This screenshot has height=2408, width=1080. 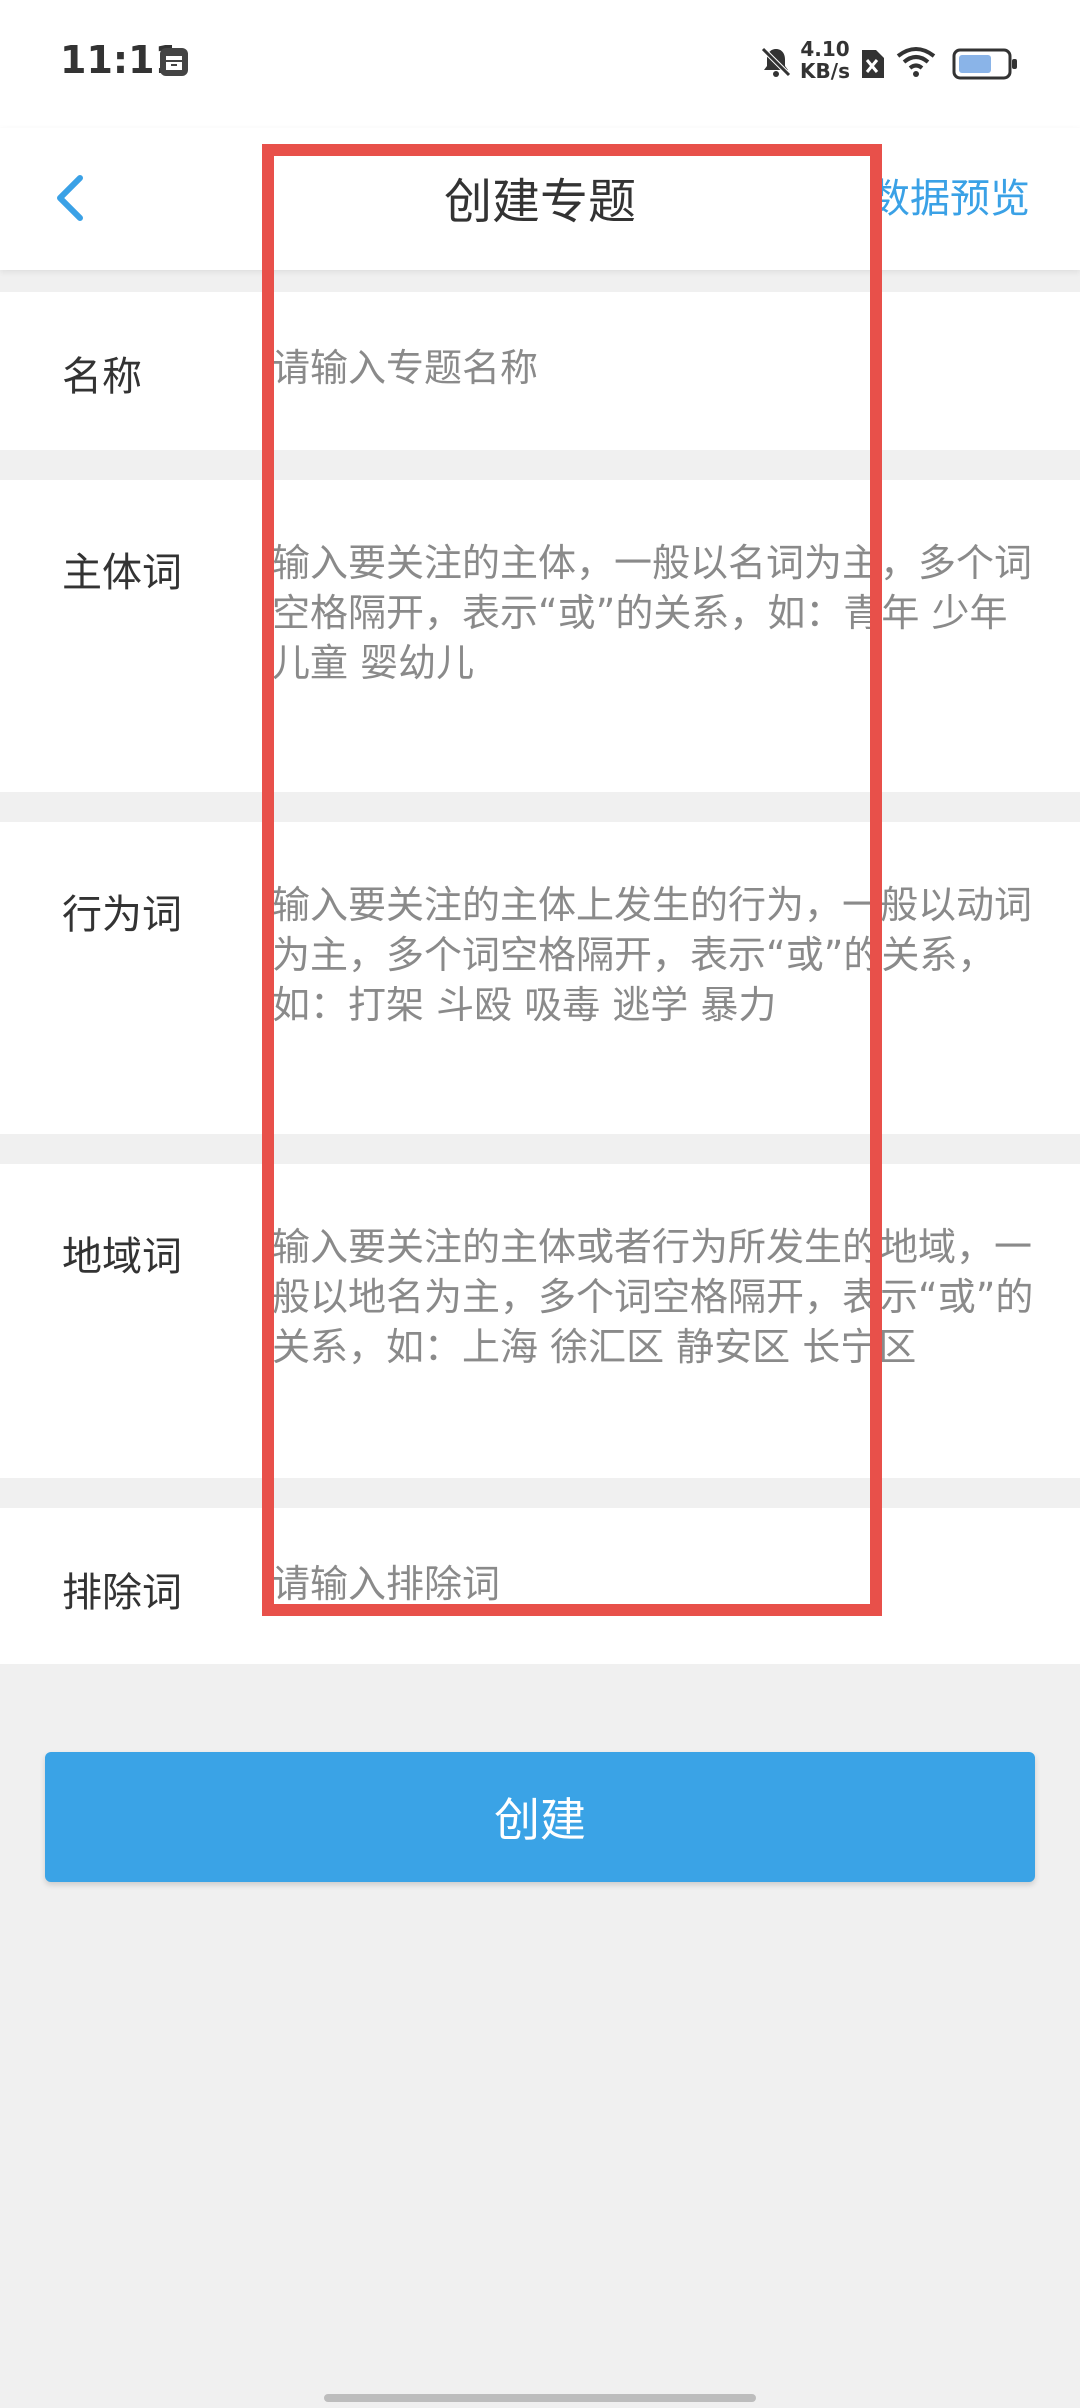 I want to click on app-header: 创建专题 数据预览, so click(x=540, y=199).